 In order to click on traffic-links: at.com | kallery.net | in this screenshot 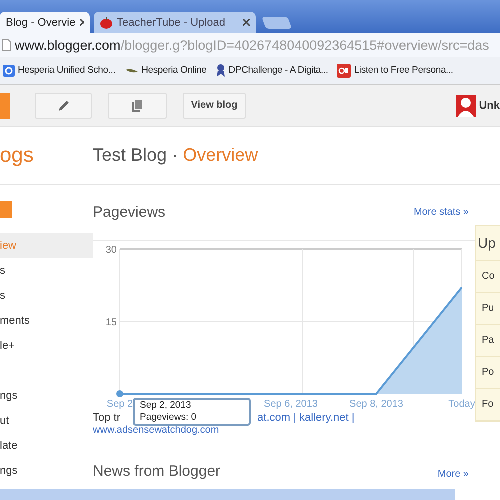, I will do `click(306, 418)`.